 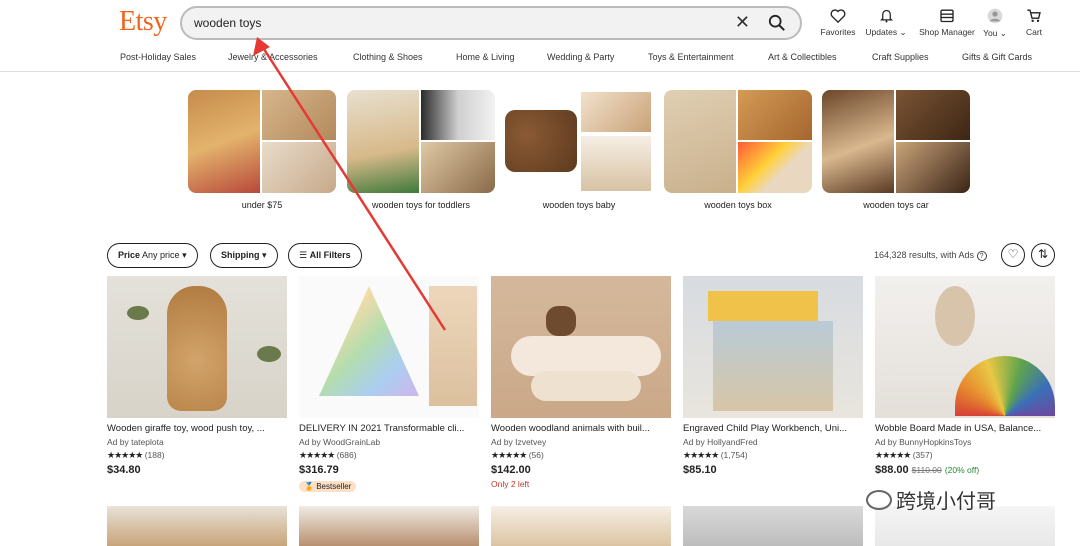 I want to click on bell-icon, so click(x=886, y=16).